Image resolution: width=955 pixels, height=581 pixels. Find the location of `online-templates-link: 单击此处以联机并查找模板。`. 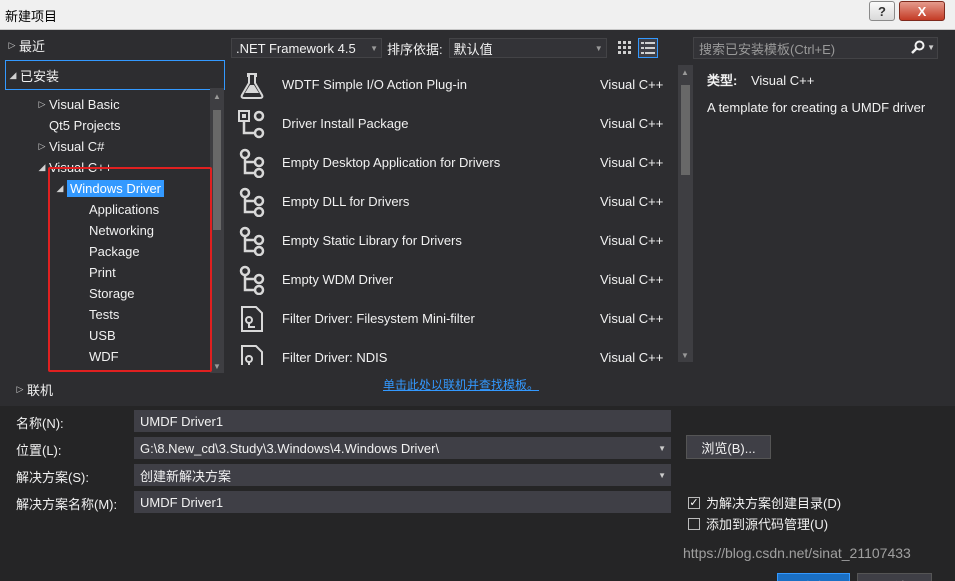

online-templates-link: 单击此处以联机并查找模板。 is located at coordinates (461, 384).